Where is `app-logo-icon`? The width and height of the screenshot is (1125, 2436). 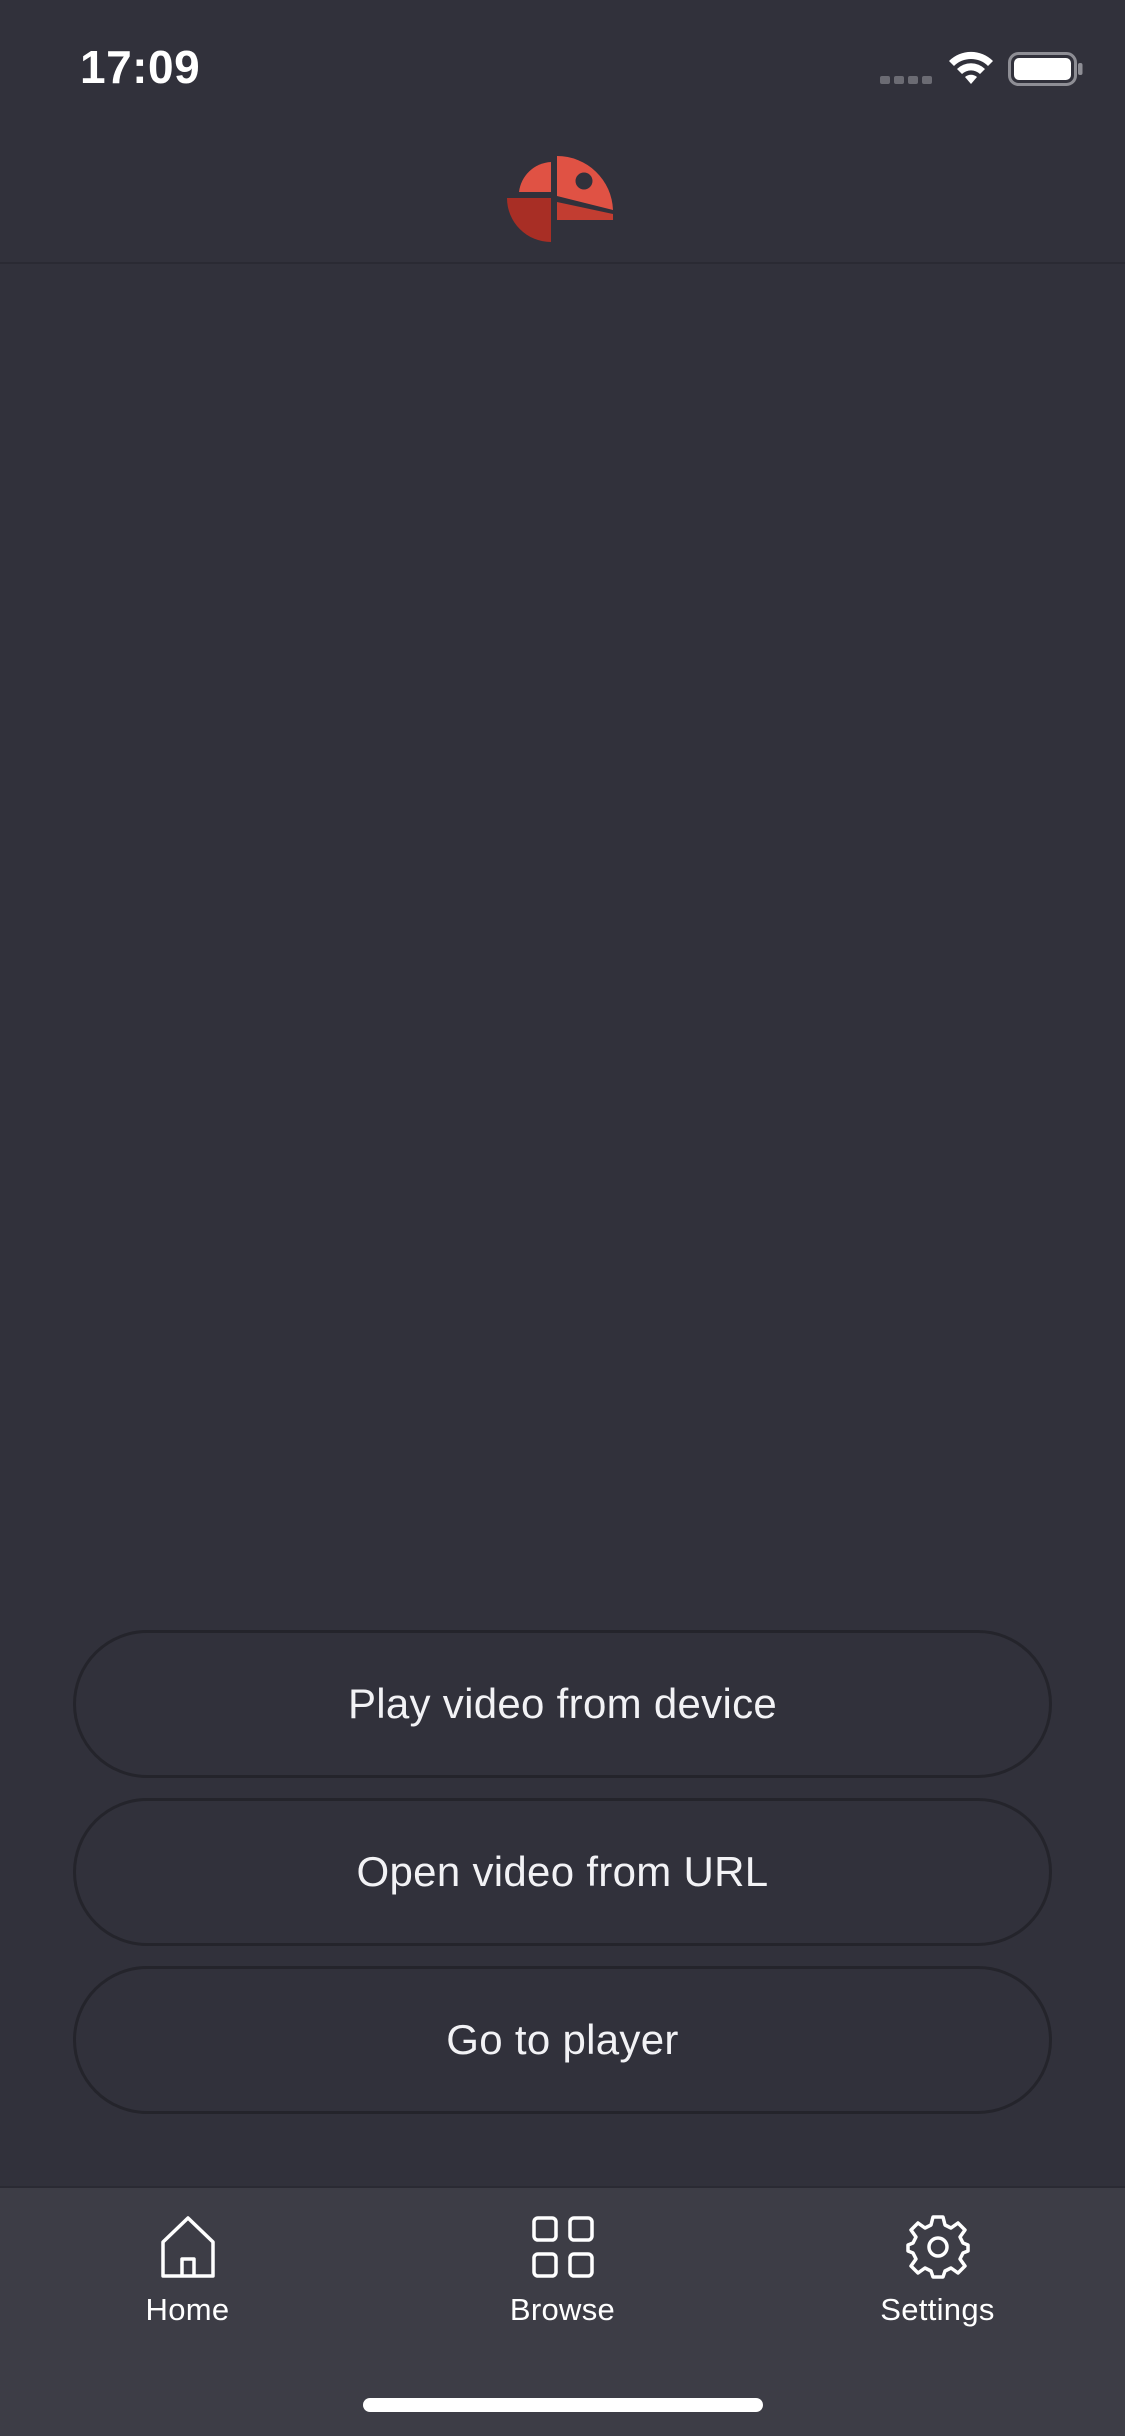 app-logo-icon is located at coordinates (560, 198).